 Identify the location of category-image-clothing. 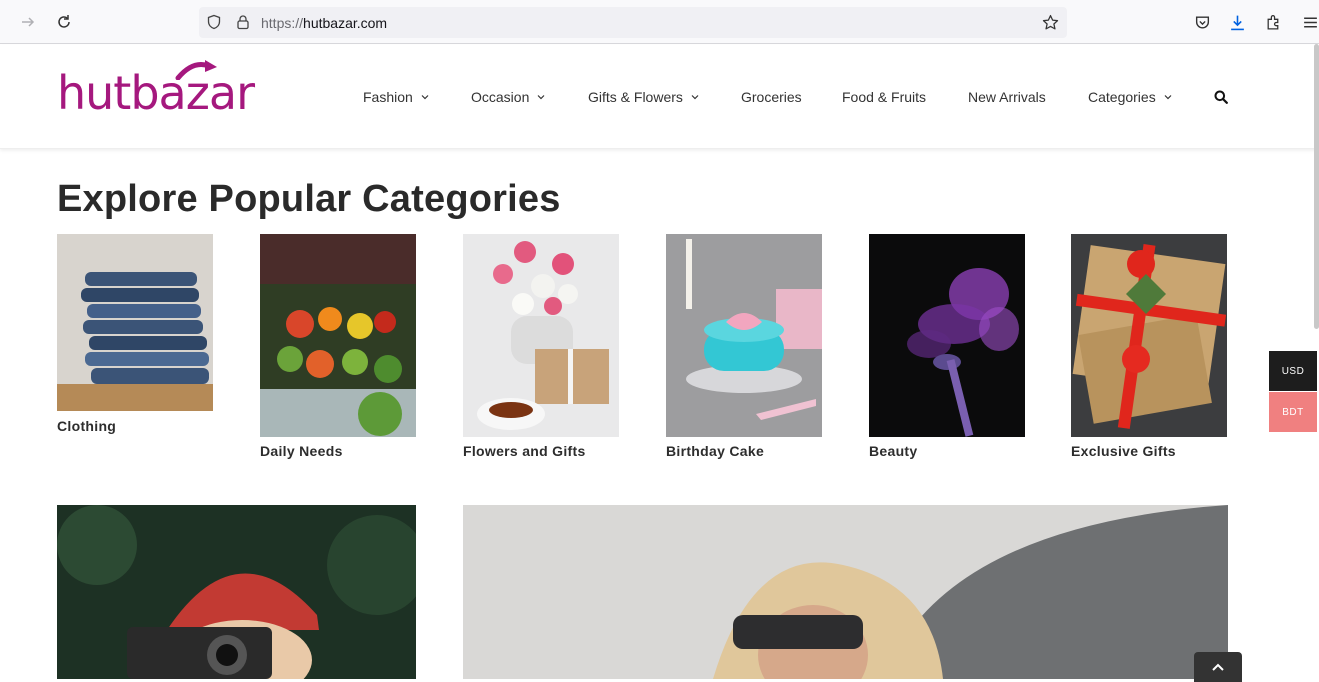
(135, 322).